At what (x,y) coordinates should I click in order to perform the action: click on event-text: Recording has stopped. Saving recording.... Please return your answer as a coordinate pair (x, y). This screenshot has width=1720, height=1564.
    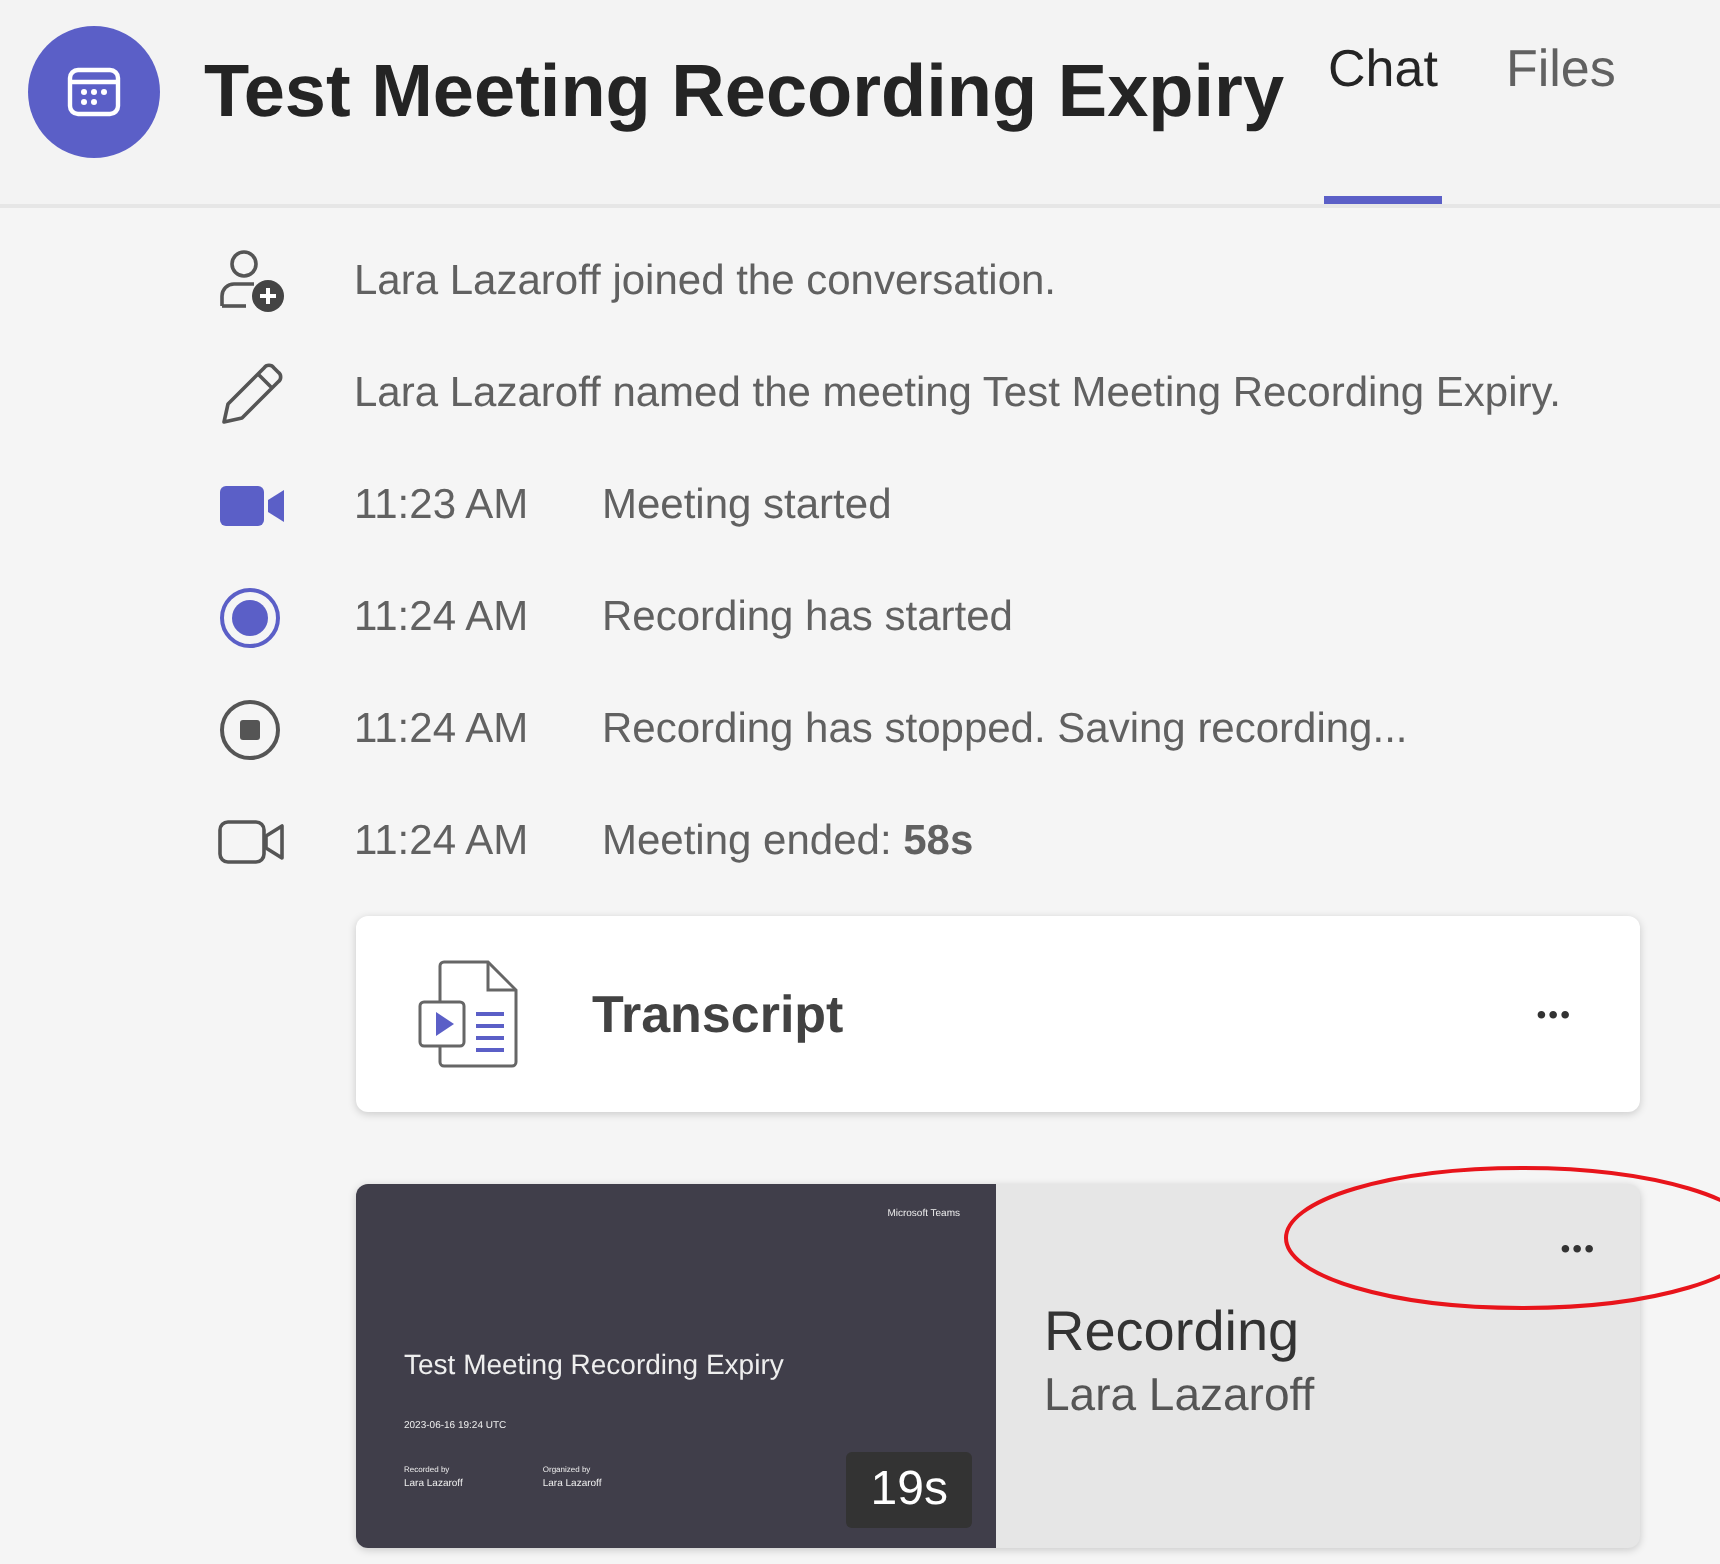
    Looking at the image, I should click on (1005, 730).